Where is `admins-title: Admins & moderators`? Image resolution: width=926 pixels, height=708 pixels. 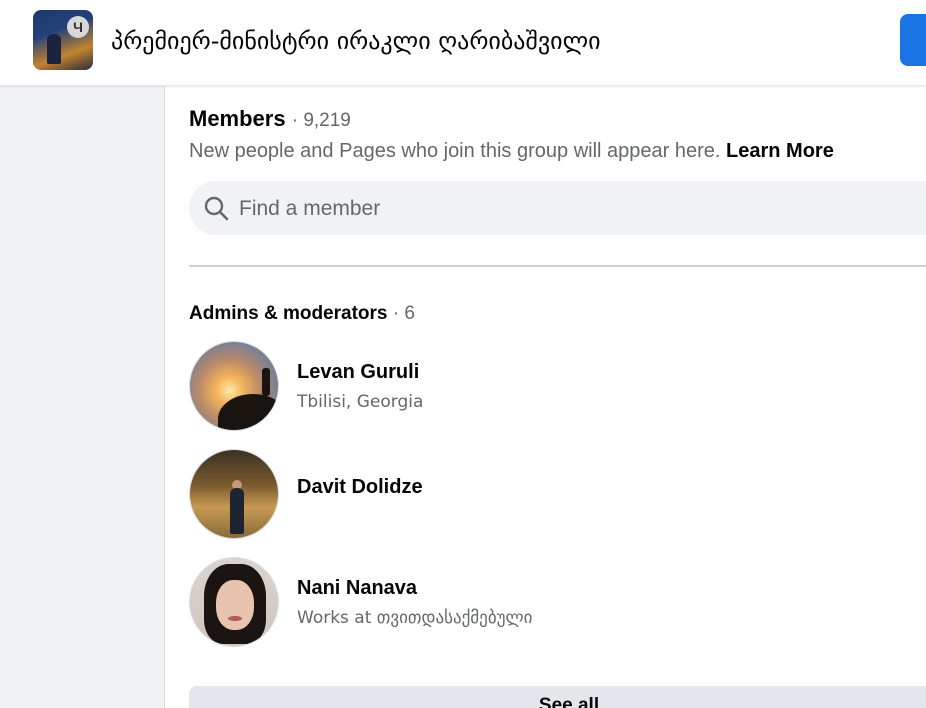
admins-title: Admins & moderators is located at coordinates (288, 313).